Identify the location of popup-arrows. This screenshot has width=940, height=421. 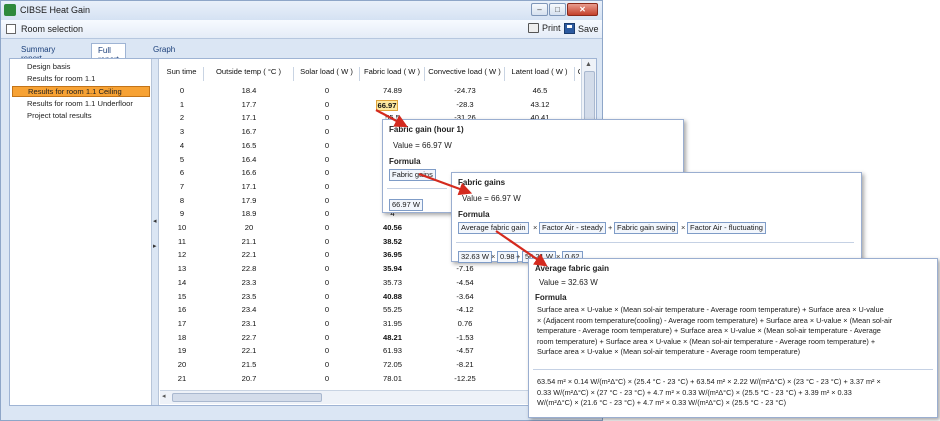
(461, 188).